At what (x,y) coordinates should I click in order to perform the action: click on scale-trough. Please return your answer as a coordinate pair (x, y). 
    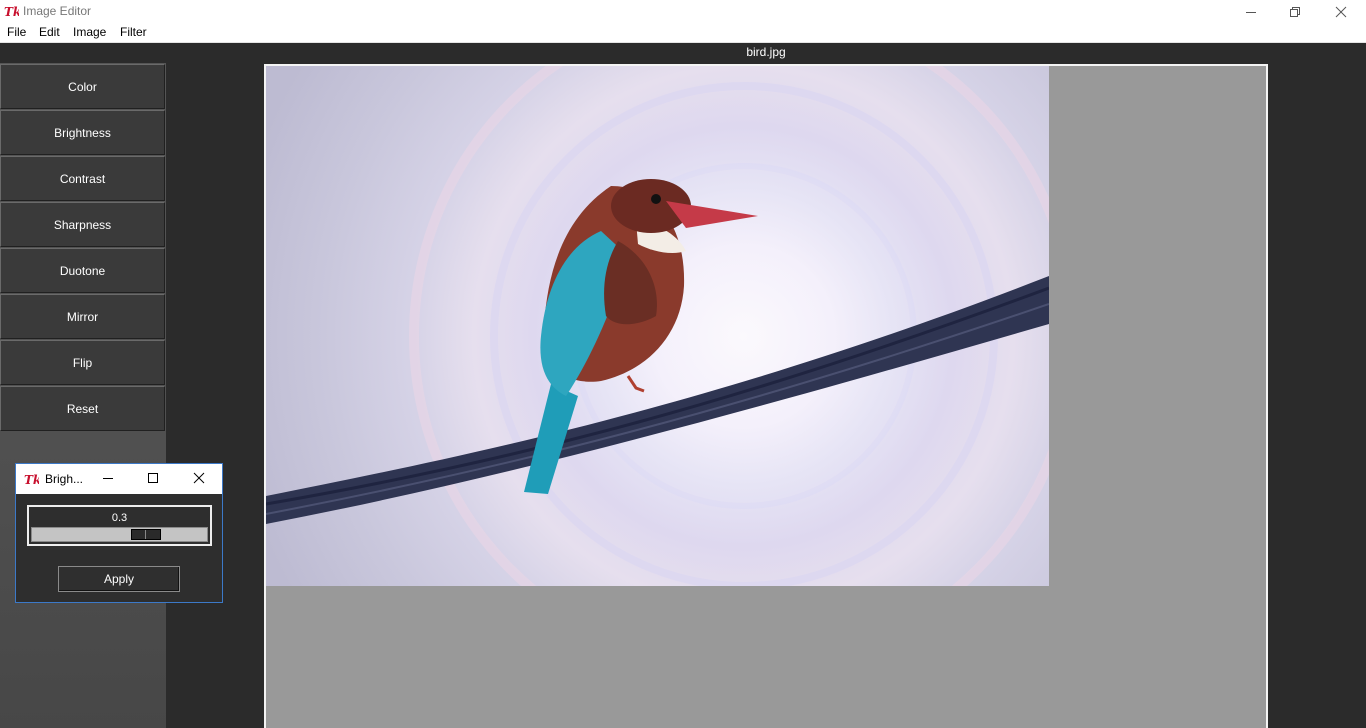
    Looking at the image, I should click on (119, 534).